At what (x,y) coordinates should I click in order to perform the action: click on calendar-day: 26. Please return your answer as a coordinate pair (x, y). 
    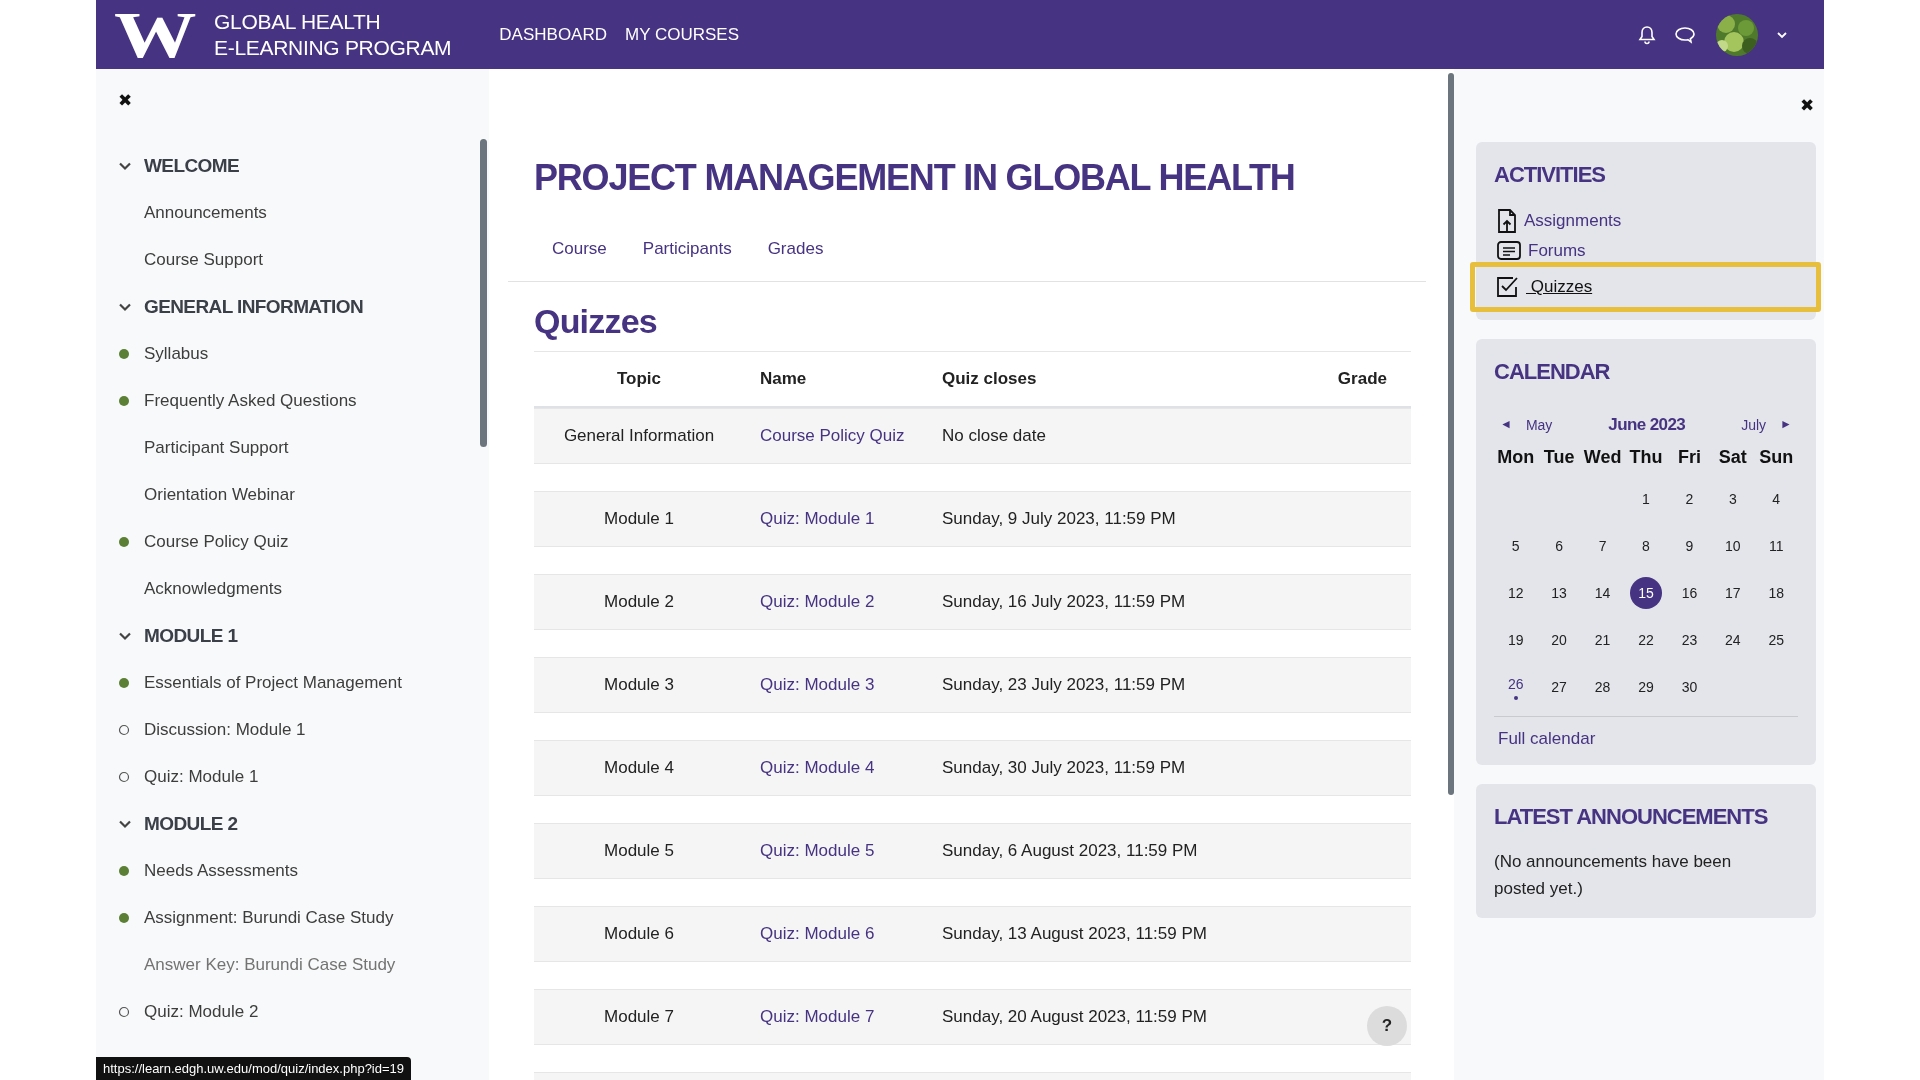
    Looking at the image, I should click on (1515, 683).